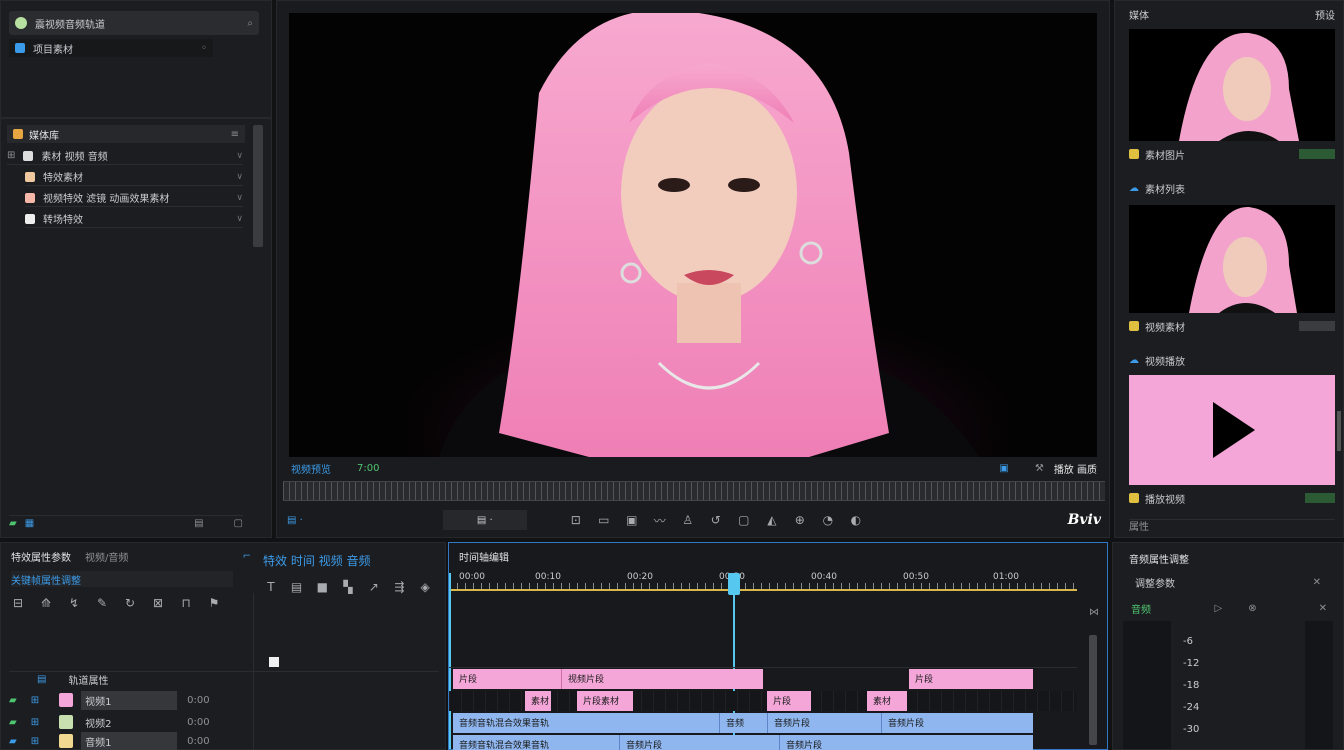 The height and width of the screenshot is (750, 1344). Describe the element at coordinates (11, 155) in the screenshot. I see `expand-icon: ⊞` at that location.